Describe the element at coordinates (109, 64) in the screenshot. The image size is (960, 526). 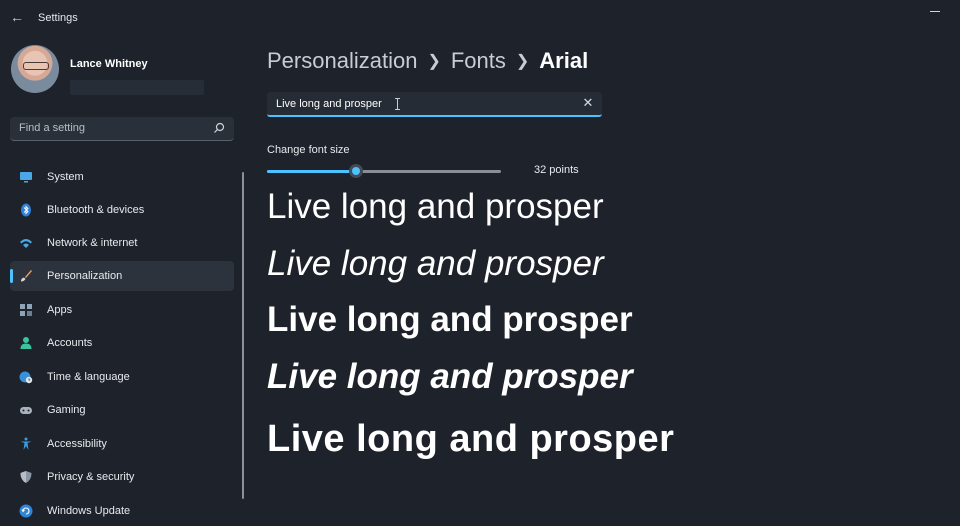
I see `user-name: Lance Whitney` at that location.